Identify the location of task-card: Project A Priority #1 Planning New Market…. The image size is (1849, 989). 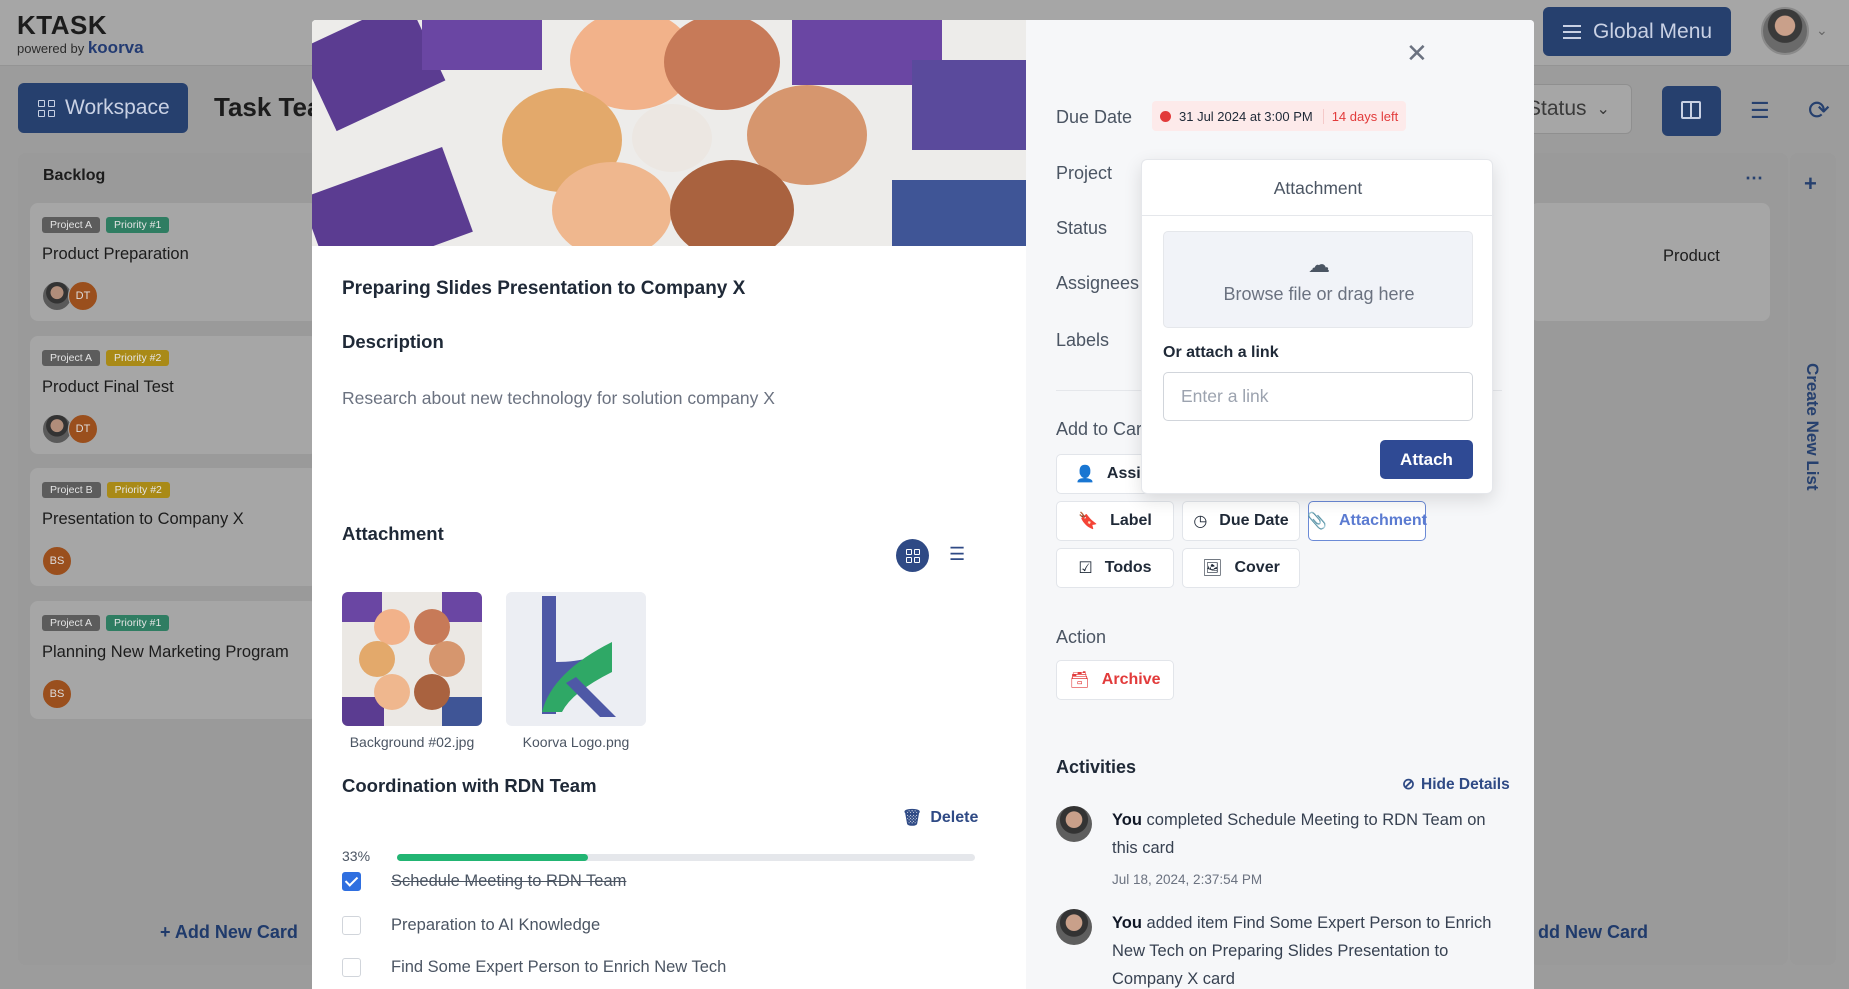
(174, 660).